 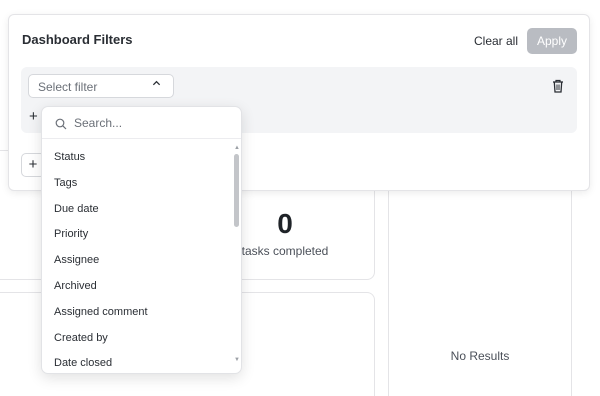 I want to click on option-date-closed: Date closed, so click(x=137, y=362).